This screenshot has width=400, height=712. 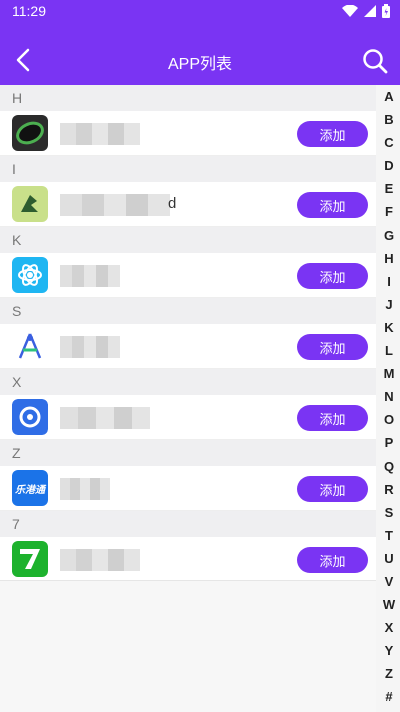 What do you see at coordinates (200, 12) in the screenshot?
I see `status-bar: 11:29` at bounding box center [200, 12].